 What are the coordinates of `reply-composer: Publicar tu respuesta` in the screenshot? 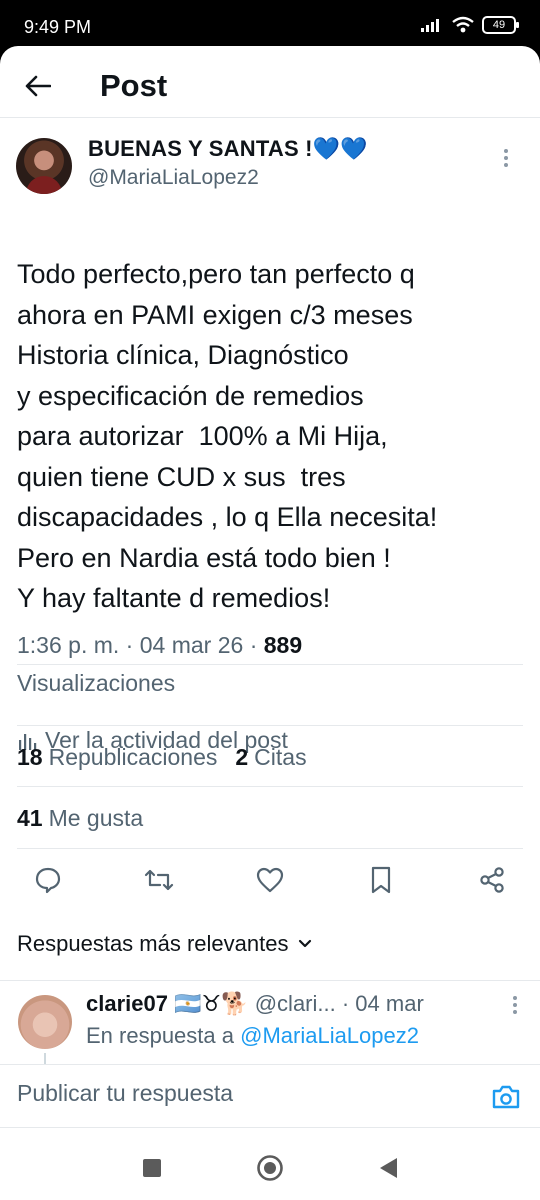 It's located at (270, 1096).